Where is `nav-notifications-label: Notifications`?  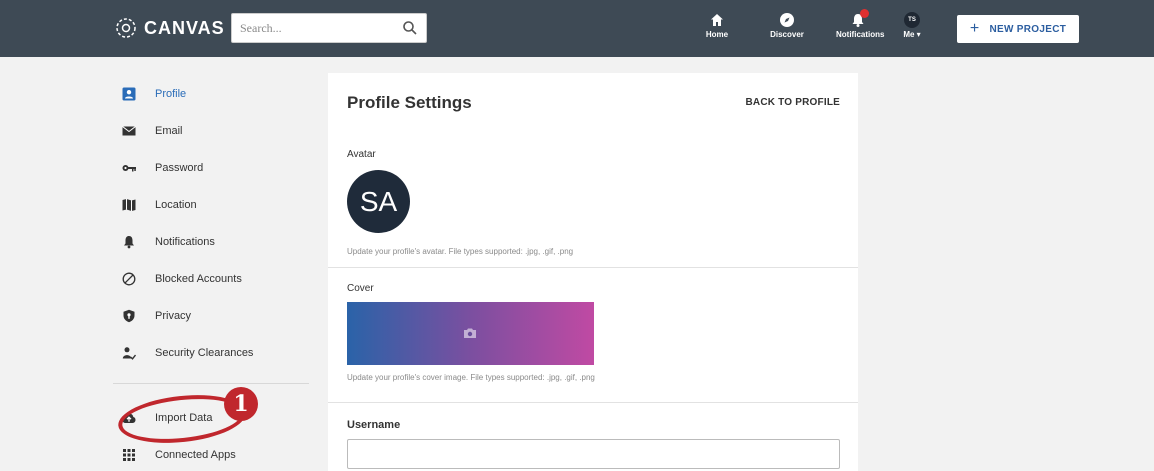
nav-notifications-label: Notifications is located at coordinates (860, 34).